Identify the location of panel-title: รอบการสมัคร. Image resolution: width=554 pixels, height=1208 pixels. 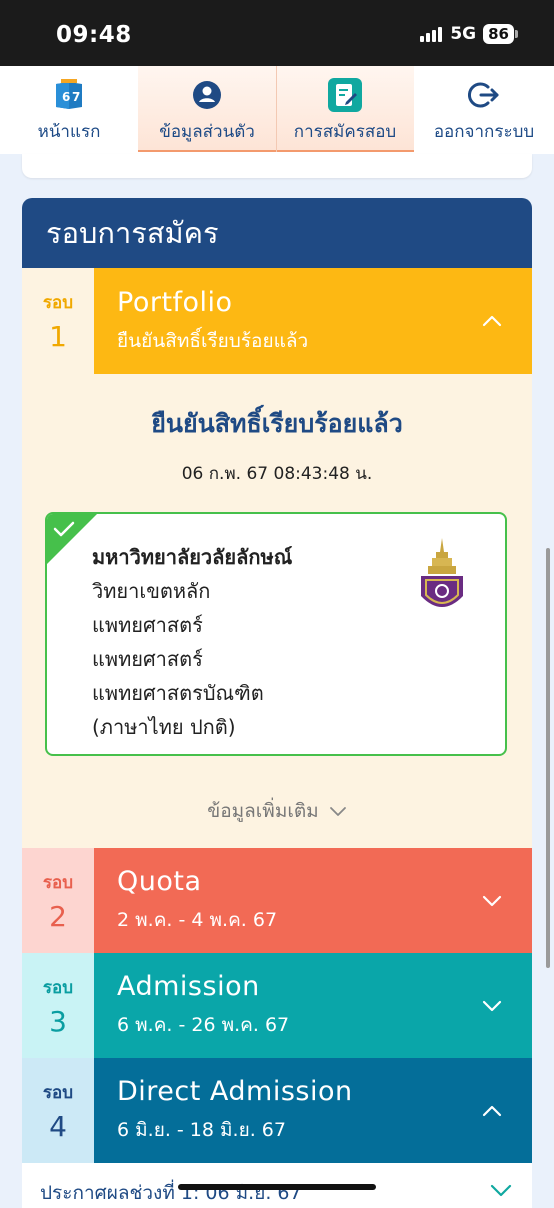
(277, 233).